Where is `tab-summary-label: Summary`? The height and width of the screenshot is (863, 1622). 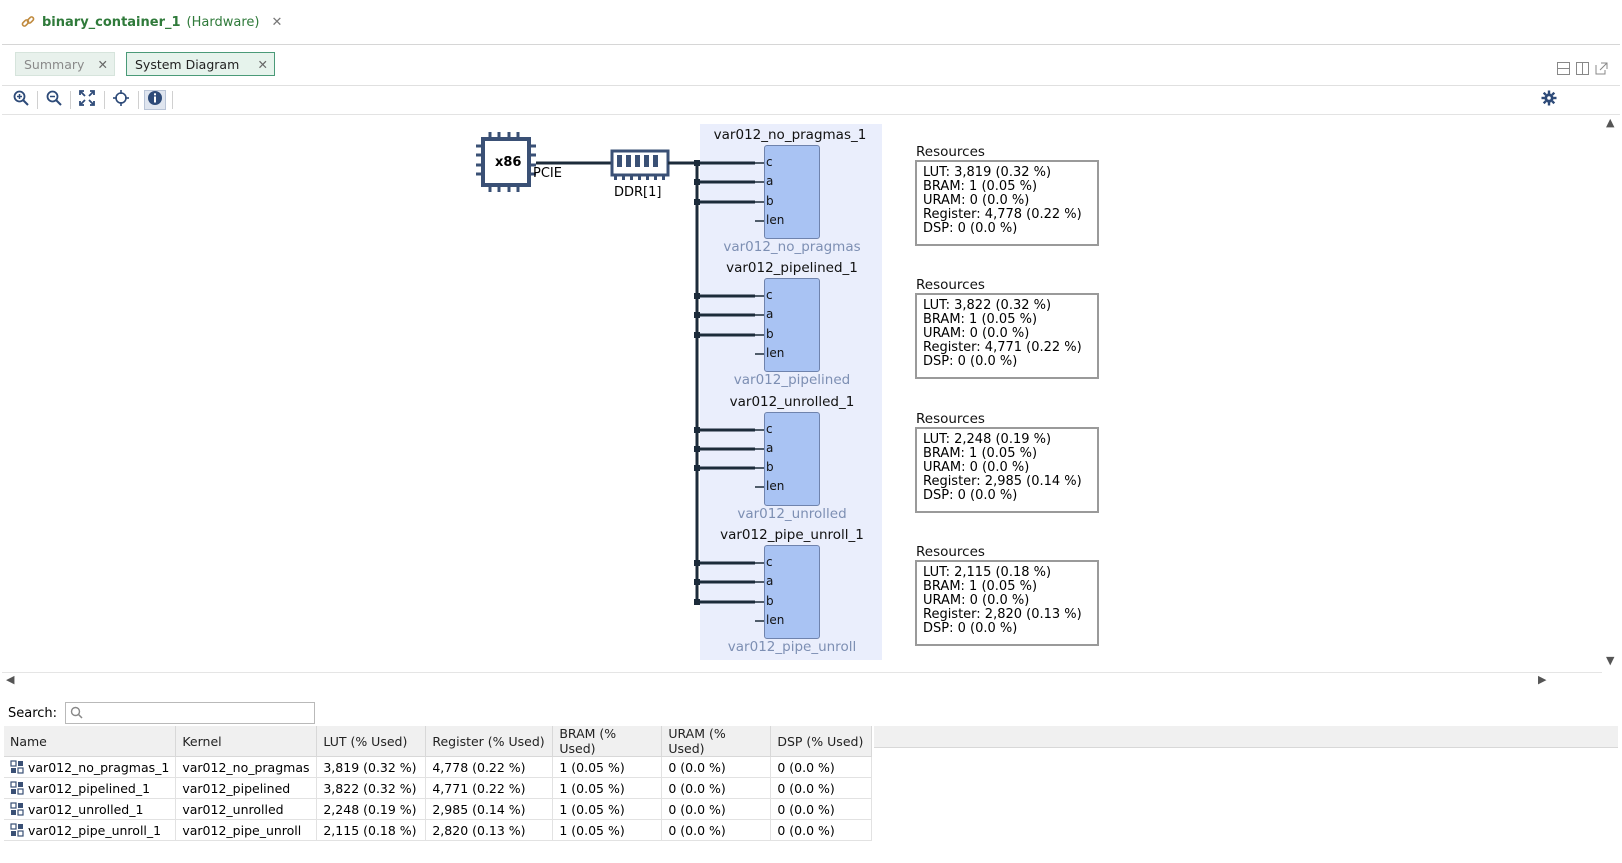 tab-summary-label: Summary is located at coordinates (54, 64).